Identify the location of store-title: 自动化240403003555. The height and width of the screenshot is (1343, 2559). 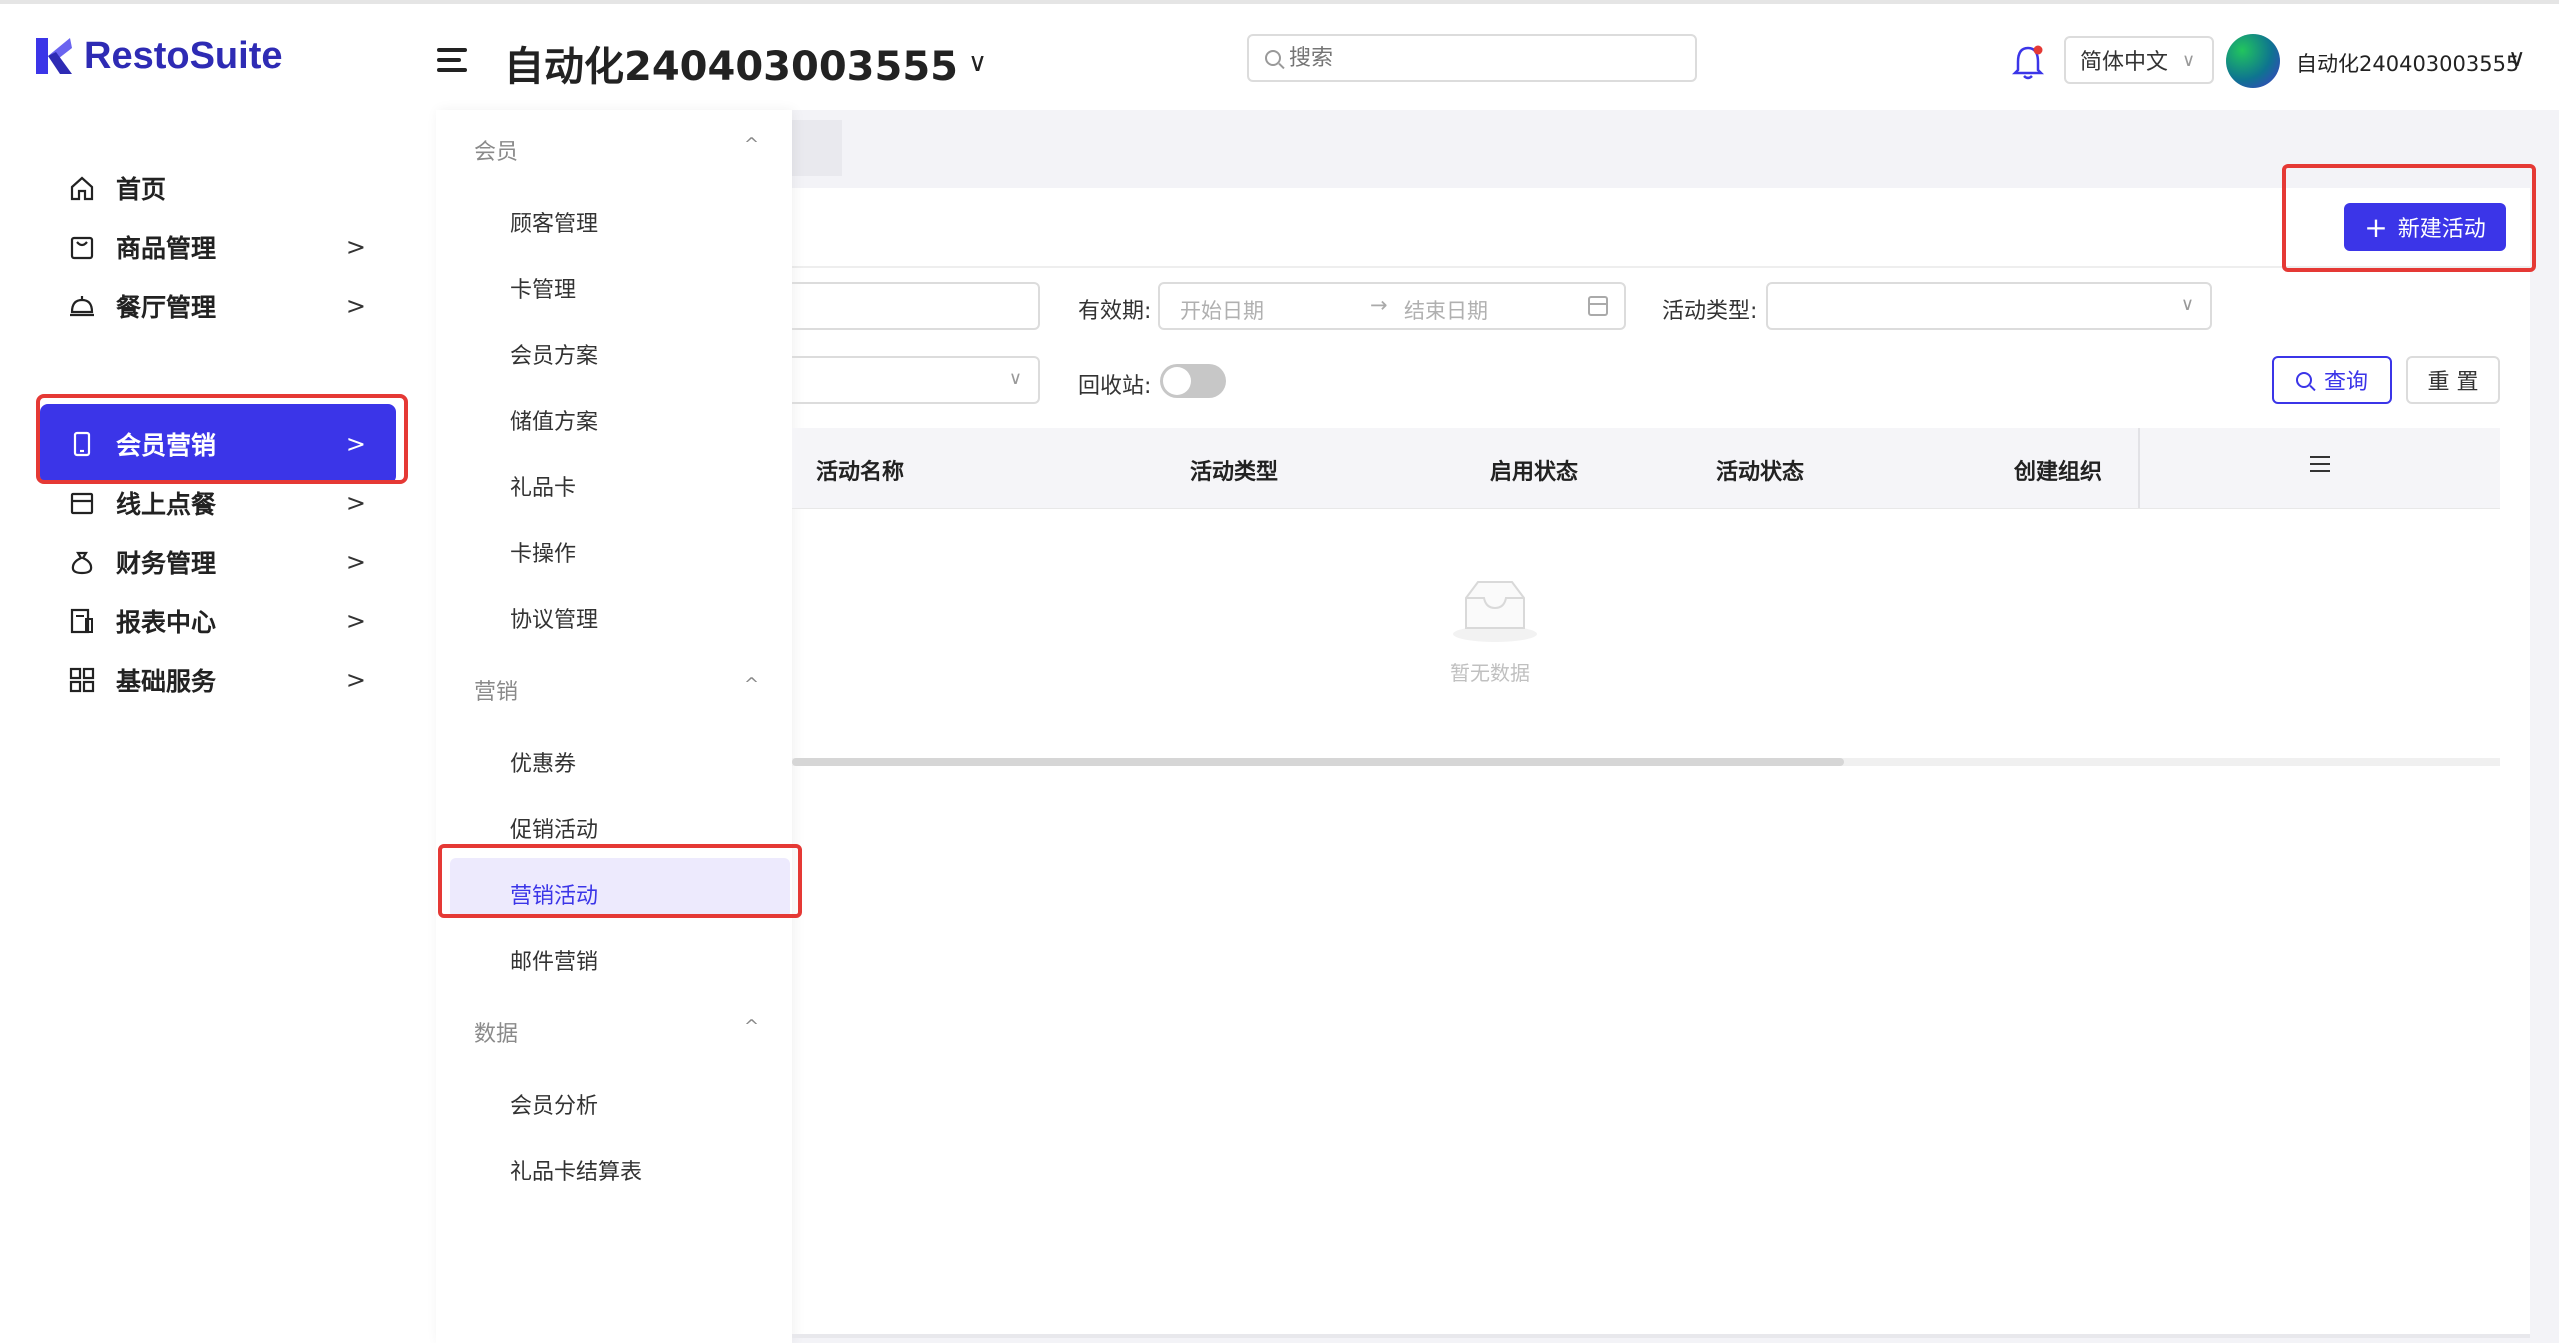
(731, 67).